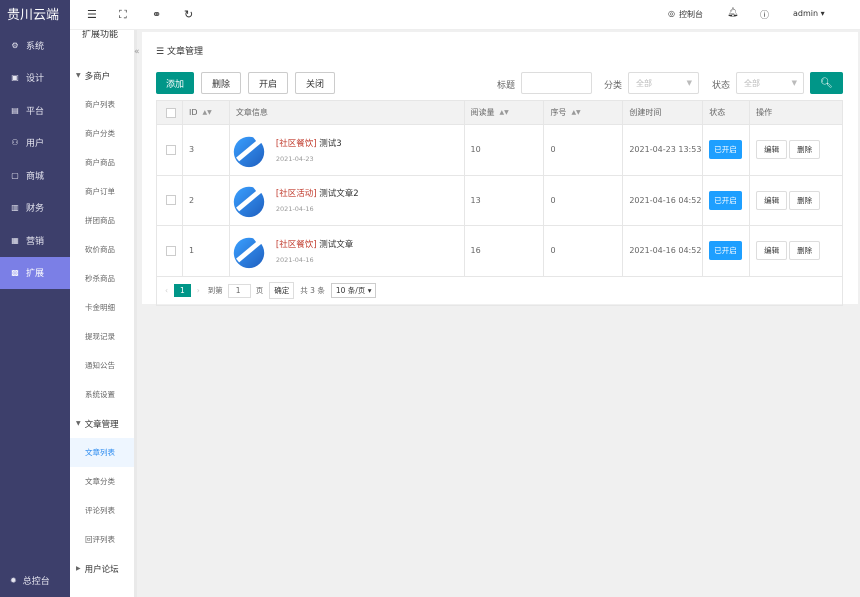  What do you see at coordinates (282, 290) in the screenshot?
I see `goto-confirm-button: 确定` at bounding box center [282, 290].